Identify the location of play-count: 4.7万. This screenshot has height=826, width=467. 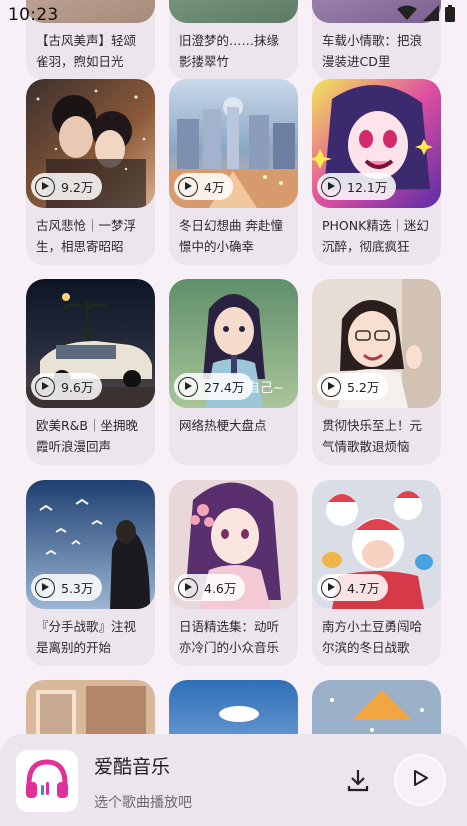
(363, 588).